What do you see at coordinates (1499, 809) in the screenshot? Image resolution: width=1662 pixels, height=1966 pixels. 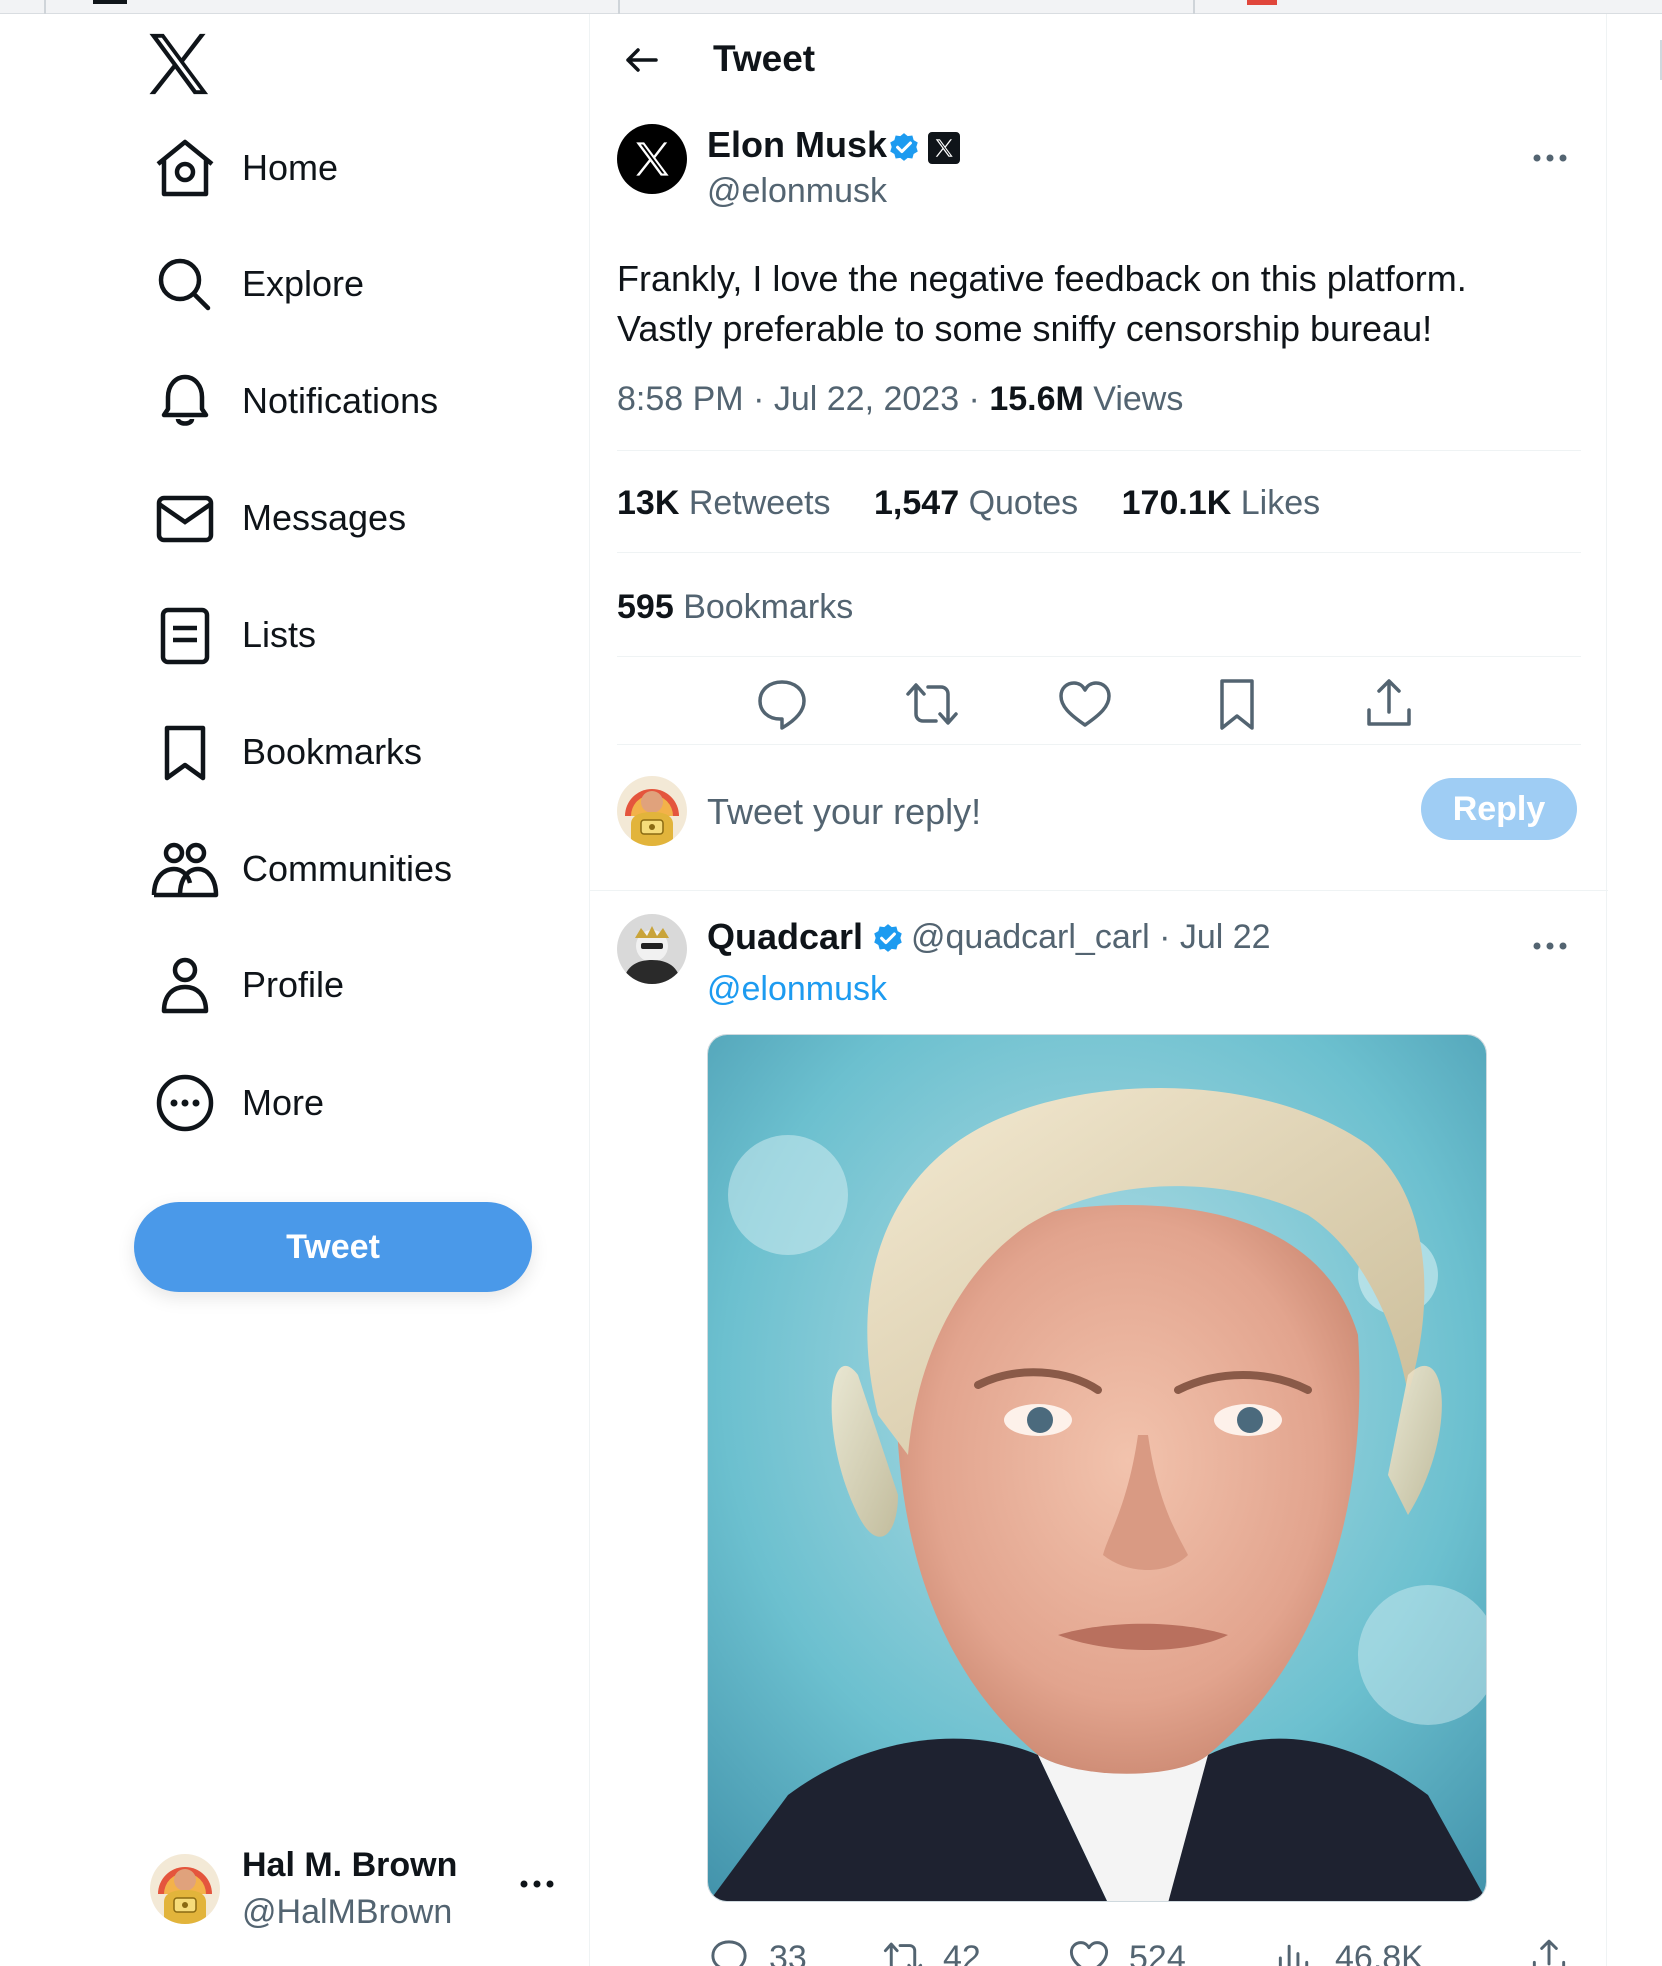 I see `reply-button: Reply` at bounding box center [1499, 809].